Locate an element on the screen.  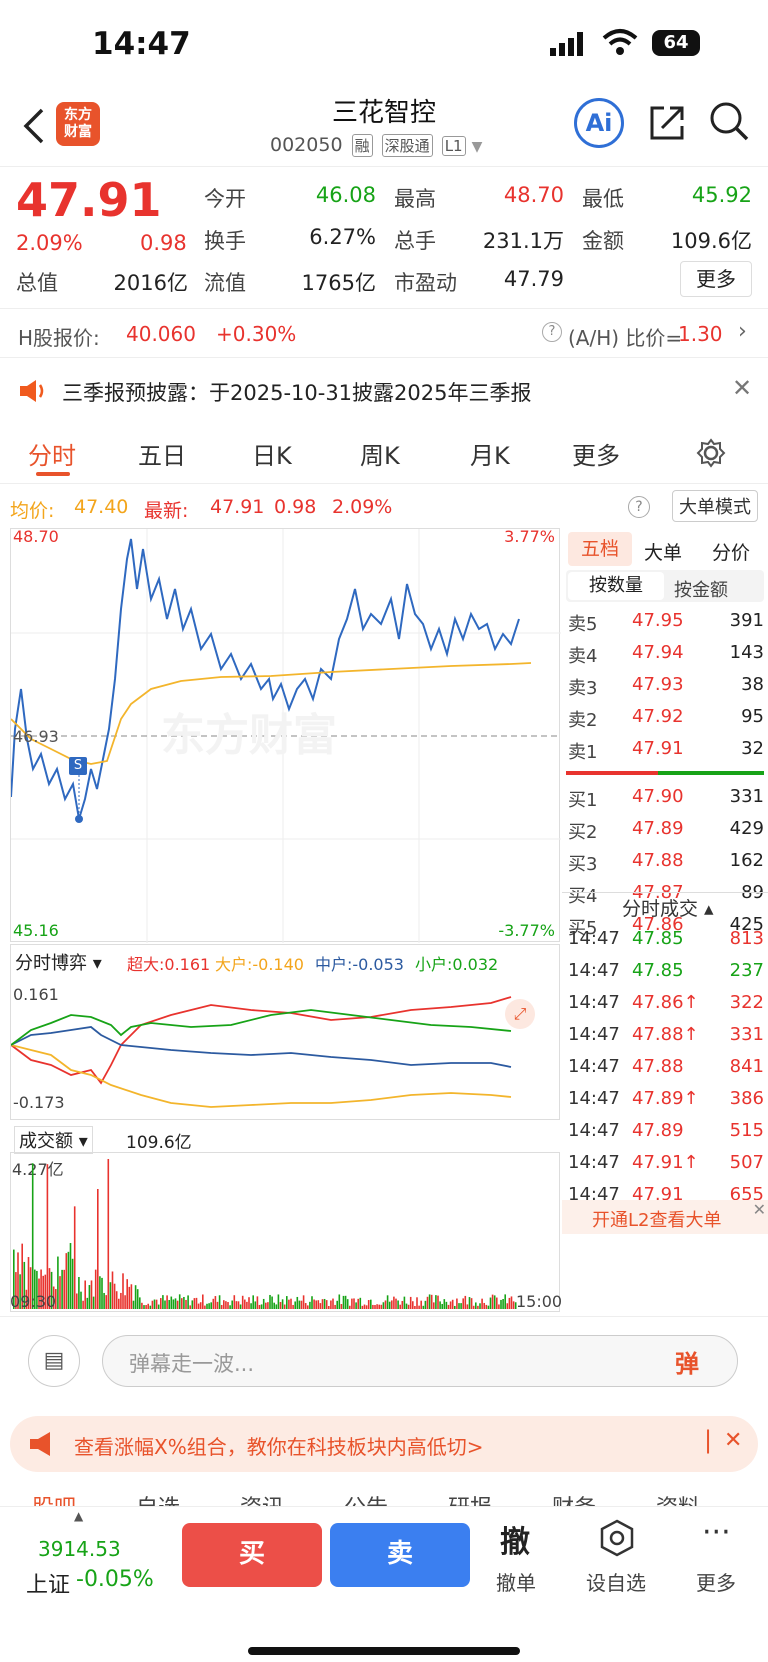
danmu-input: 弹幕走一波... 弹 is located at coordinates (420, 1361).